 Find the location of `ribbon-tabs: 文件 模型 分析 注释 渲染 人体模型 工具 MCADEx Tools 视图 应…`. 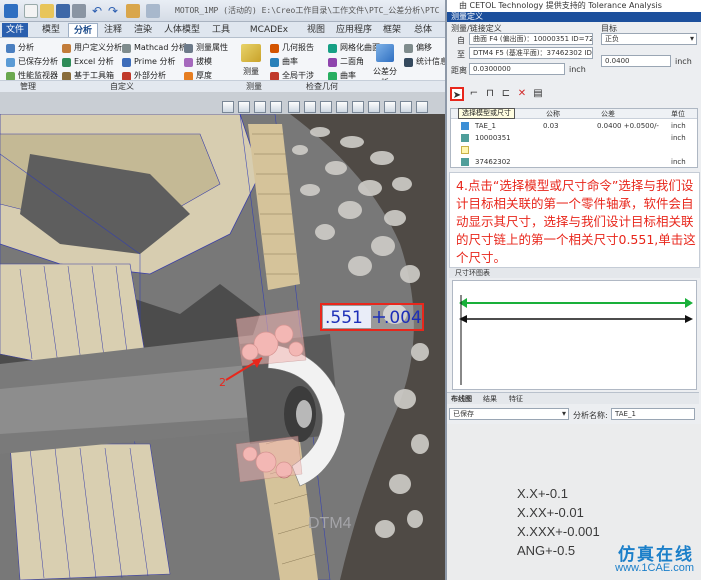

ribbon-tabs: 文件 模型 分析 注释 渲染 人体模型 工具 MCADEx Tools 视图 应… is located at coordinates (222, 35).